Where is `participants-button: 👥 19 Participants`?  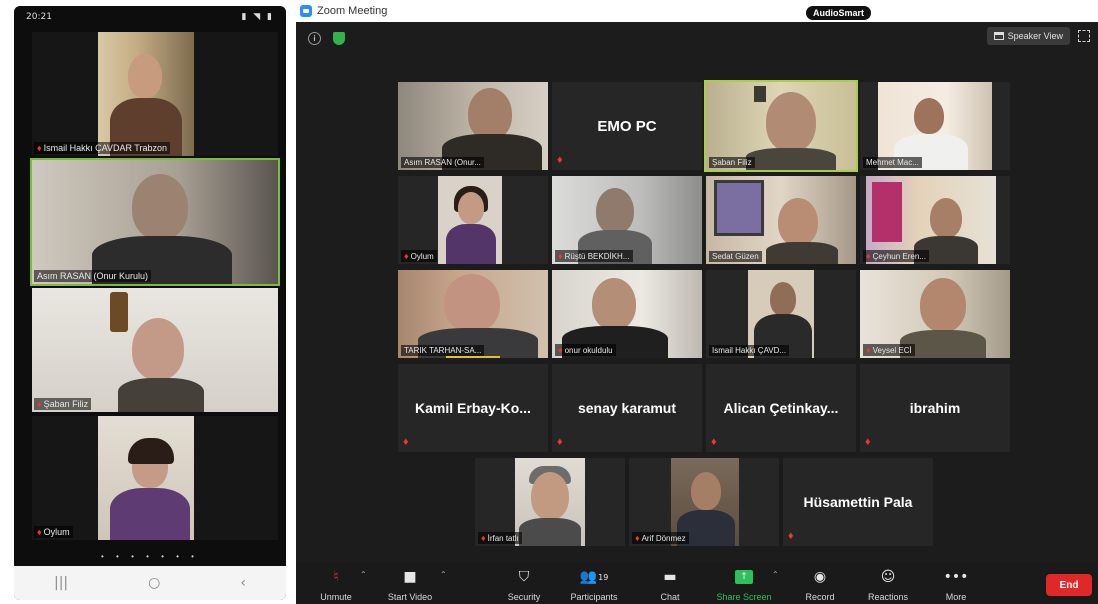
participants-button: 👥 19 Participants is located at coordinates (594, 584).